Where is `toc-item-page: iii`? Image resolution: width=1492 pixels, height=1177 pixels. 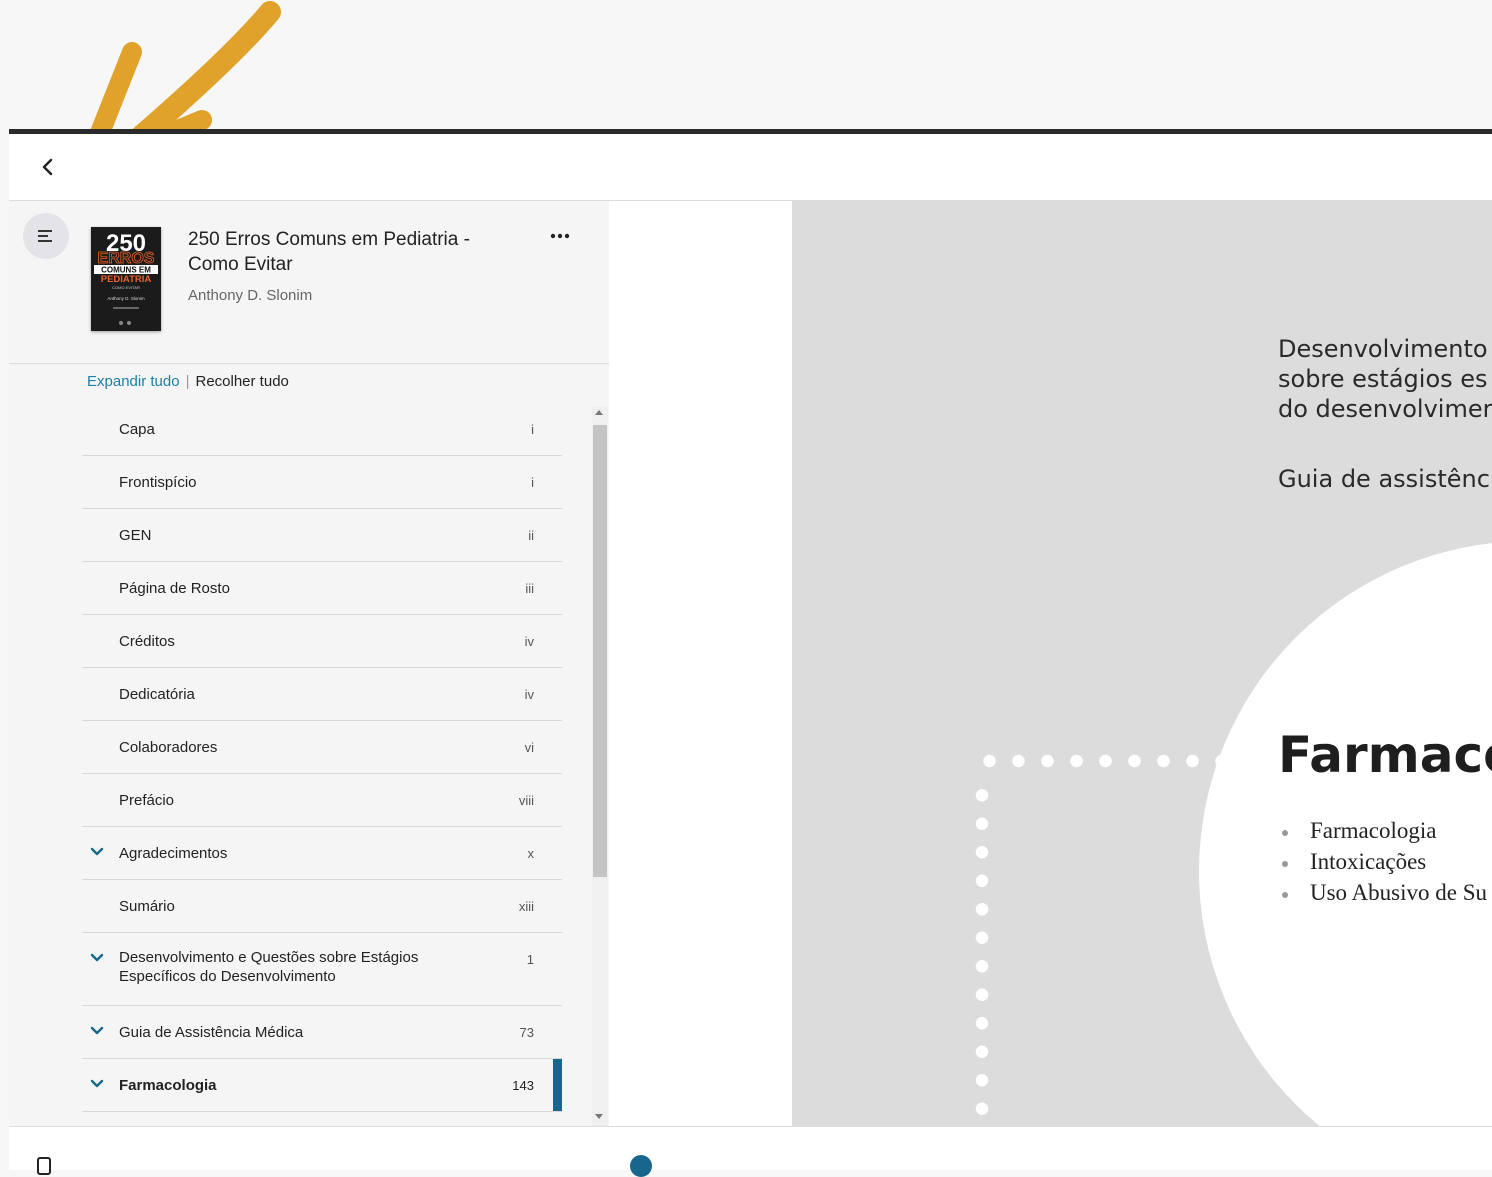
toc-item-page: iii is located at coordinates (529, 588).